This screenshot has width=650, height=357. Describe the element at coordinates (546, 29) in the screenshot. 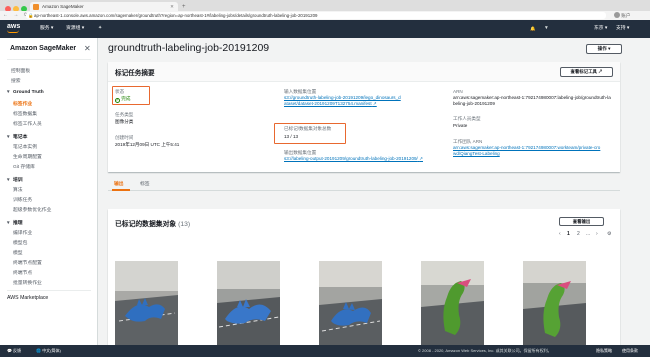

I see `account-menu: ▼` at that location.